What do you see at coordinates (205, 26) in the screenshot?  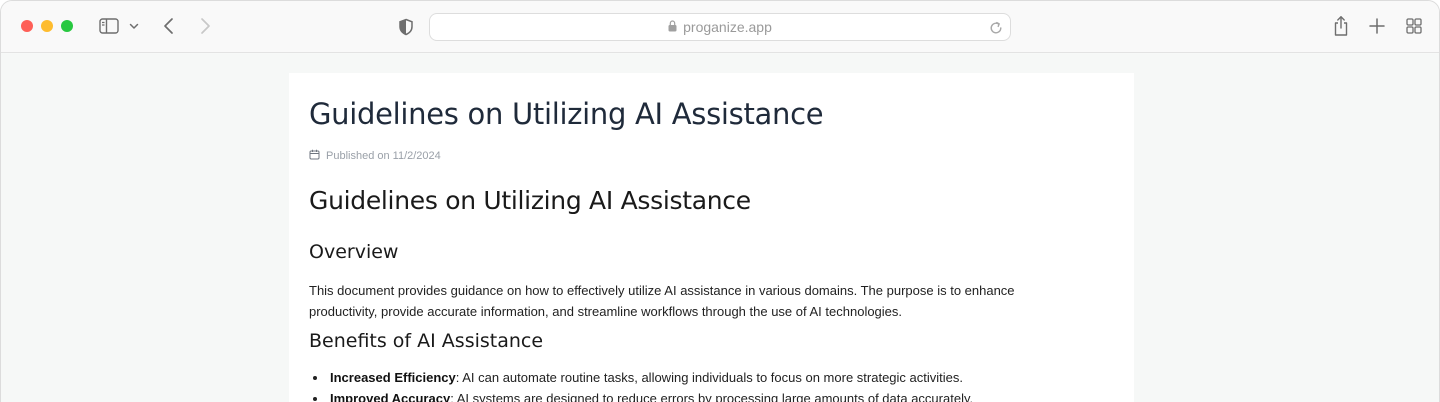 I see `forward-icon` at bounding box center [205, 26].